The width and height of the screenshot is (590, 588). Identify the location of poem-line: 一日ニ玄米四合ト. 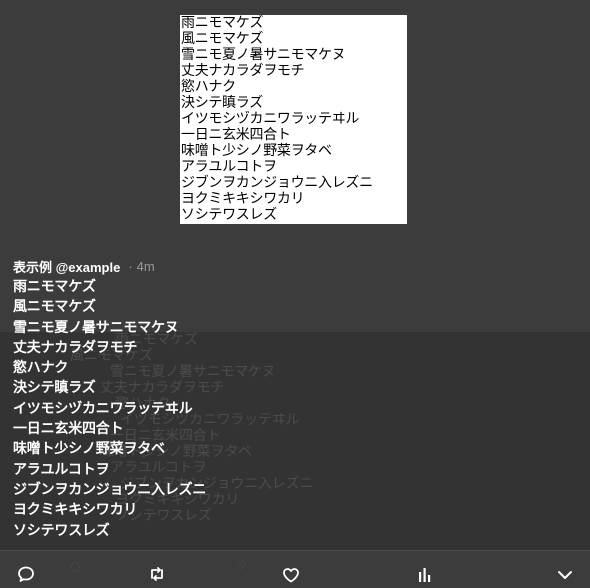
(236, 135).